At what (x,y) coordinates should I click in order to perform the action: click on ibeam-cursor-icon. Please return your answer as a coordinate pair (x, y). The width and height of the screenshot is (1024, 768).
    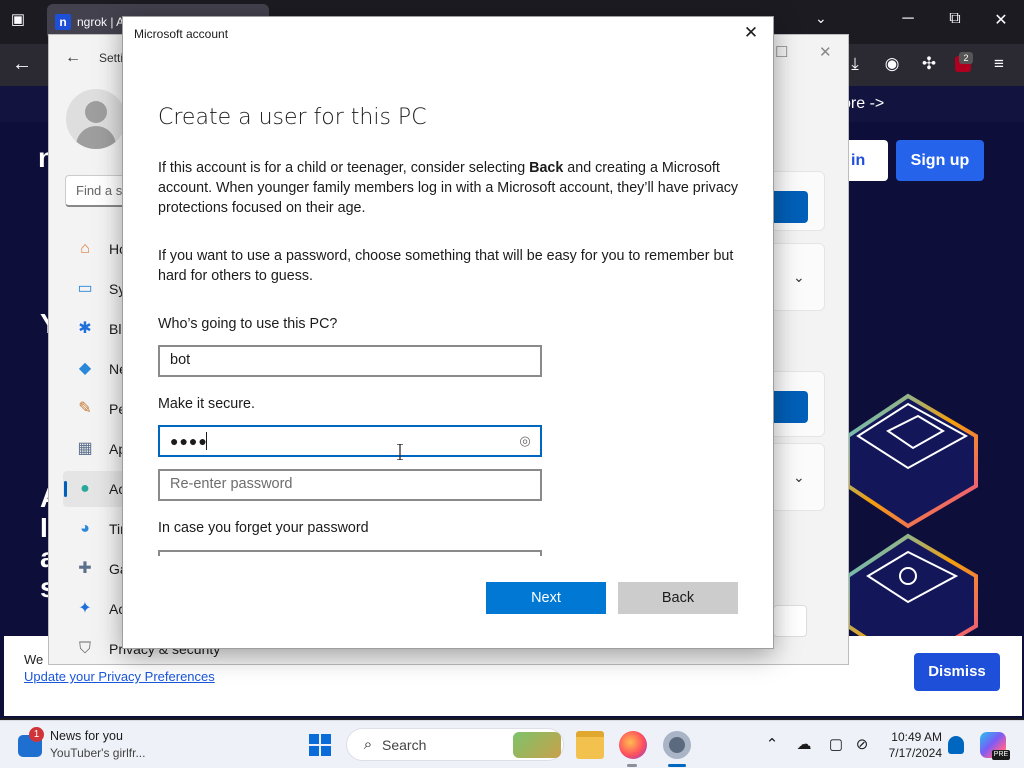
    Looking at the image, I should click on (400, 452).